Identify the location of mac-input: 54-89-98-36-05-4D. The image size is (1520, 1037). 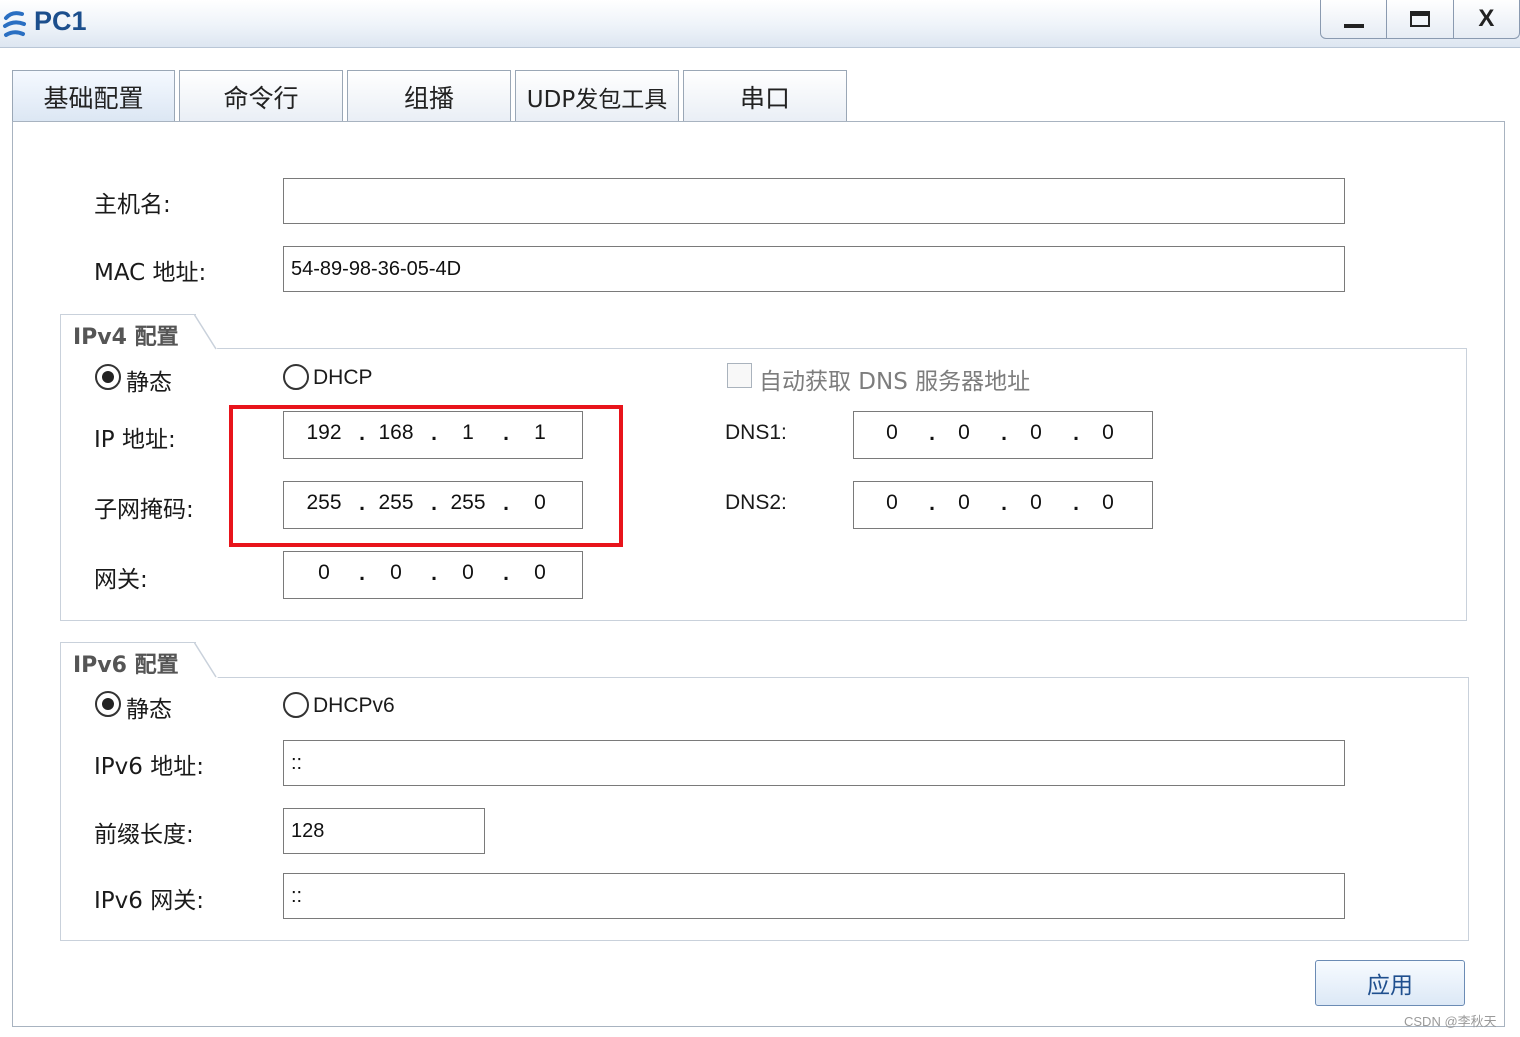
(814, 269).